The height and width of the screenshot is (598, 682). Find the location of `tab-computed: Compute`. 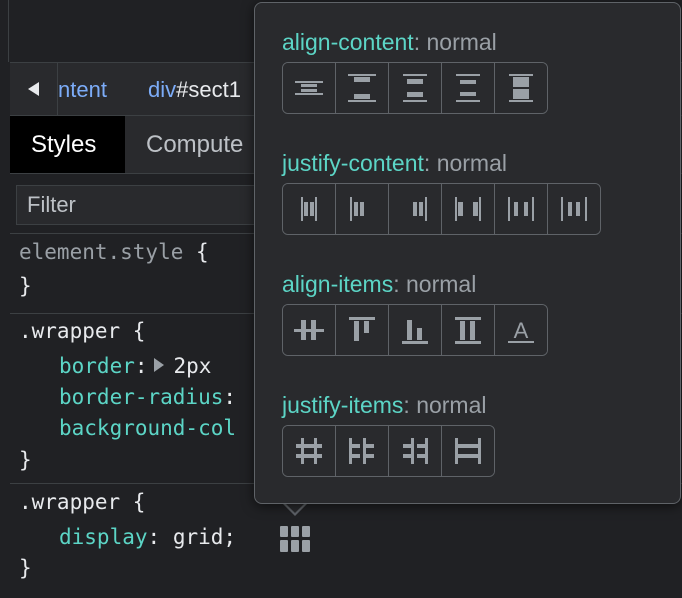

tab-computed: Compute is located at coordinates (194, 144).